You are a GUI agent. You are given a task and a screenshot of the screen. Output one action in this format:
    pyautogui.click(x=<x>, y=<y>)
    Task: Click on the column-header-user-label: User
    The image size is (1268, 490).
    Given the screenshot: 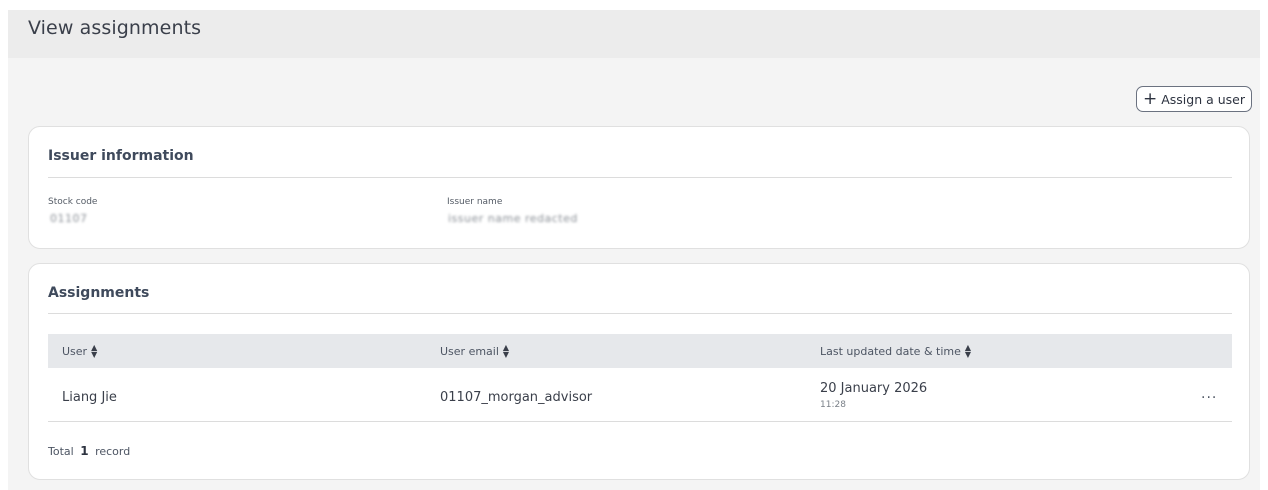 What is the action you would take?
    pyautogui.click(x=75, y=351)
    